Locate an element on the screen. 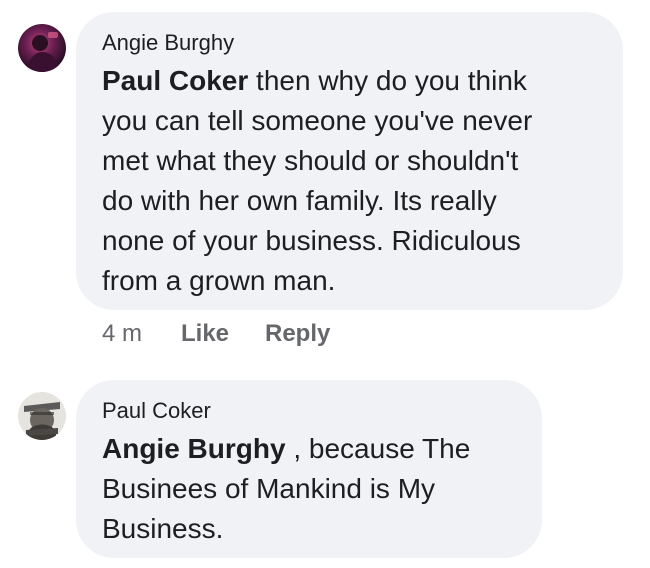 The height and width of the screenshot is (568, 650). avatar-angie-burghy is located at coordinates (42, 48).